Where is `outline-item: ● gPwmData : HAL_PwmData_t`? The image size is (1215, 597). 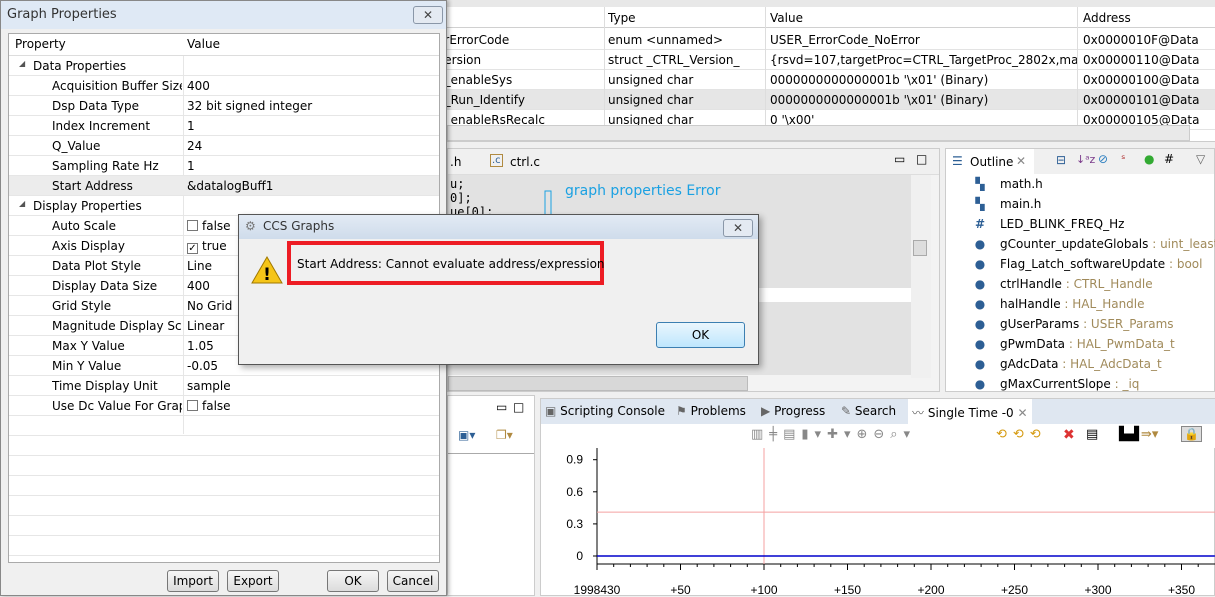 outline-item: ● gPwmData : HAL_PwmData_t is located at coordinates (1074, 347).